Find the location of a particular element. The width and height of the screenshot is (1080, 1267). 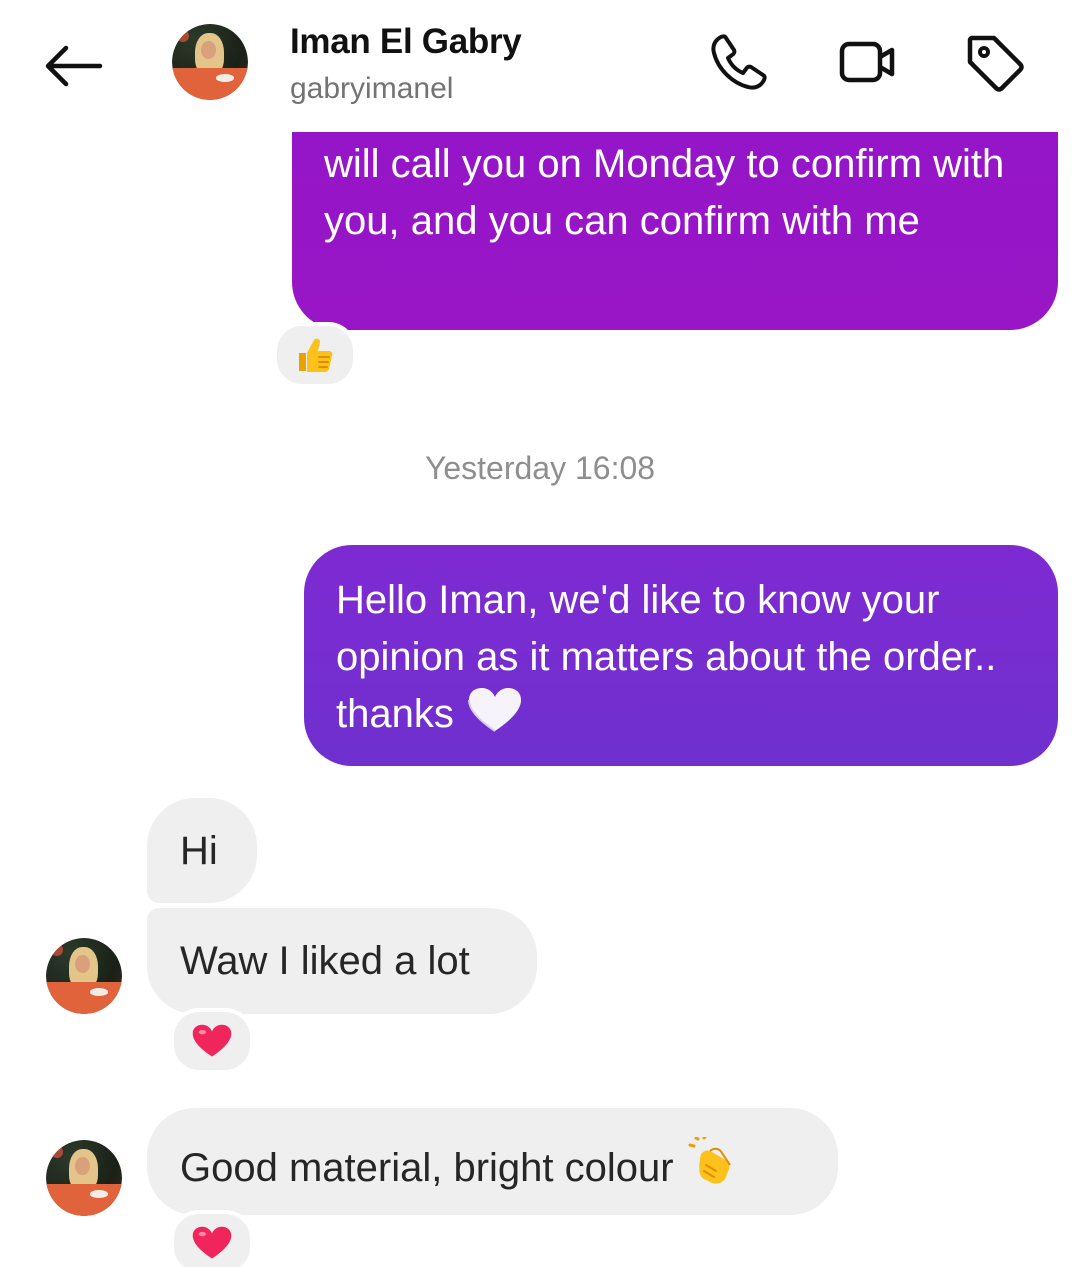

tag-icon is located at coordinates (995, 63).